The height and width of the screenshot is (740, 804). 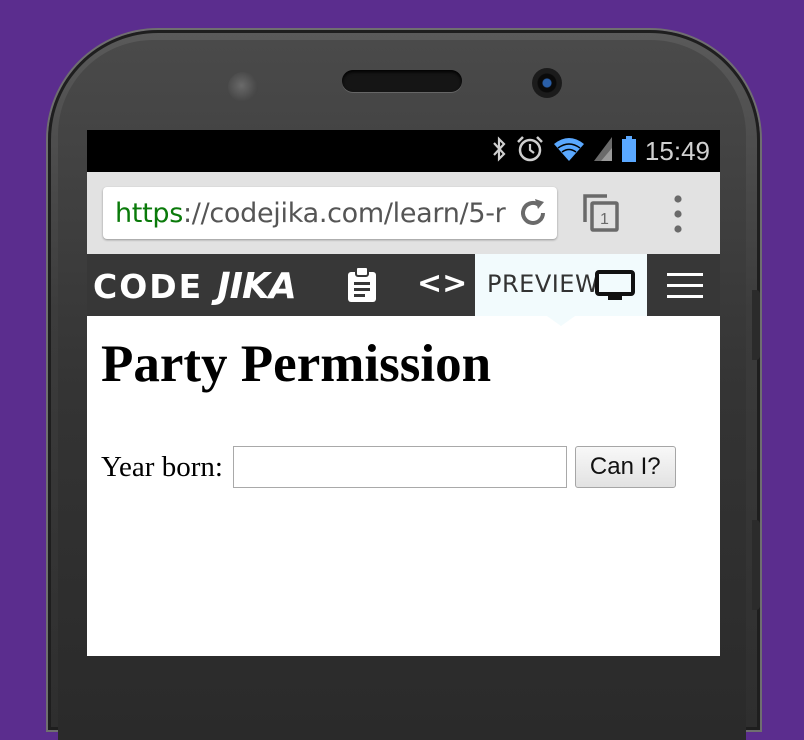 What do you see at coordinates (257, 286) in the screenshot?
I see `logo-jika-text: JIKA` at bounding box center [257, 286].